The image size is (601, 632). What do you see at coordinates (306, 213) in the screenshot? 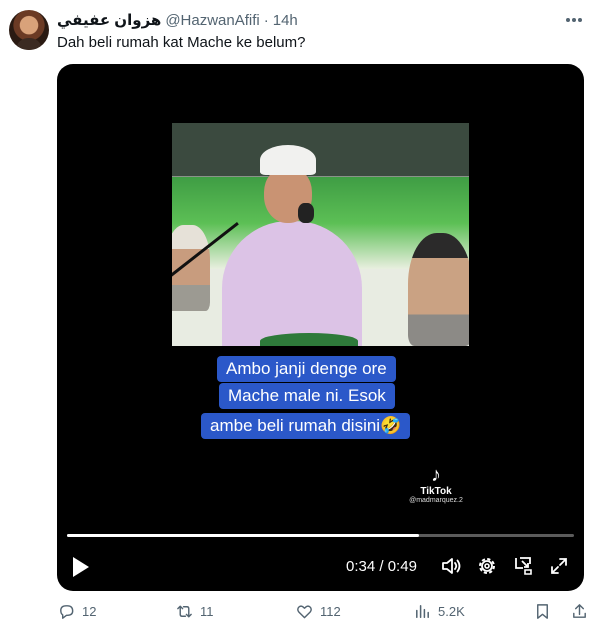
I see `microphone` at bounding box center [306, 213].